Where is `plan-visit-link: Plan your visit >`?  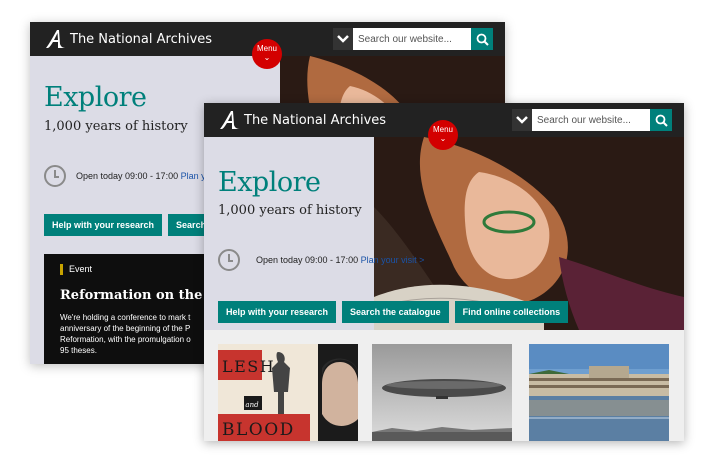 plan-visit-link: Plan your visit > is located at coordinates (393, 260).